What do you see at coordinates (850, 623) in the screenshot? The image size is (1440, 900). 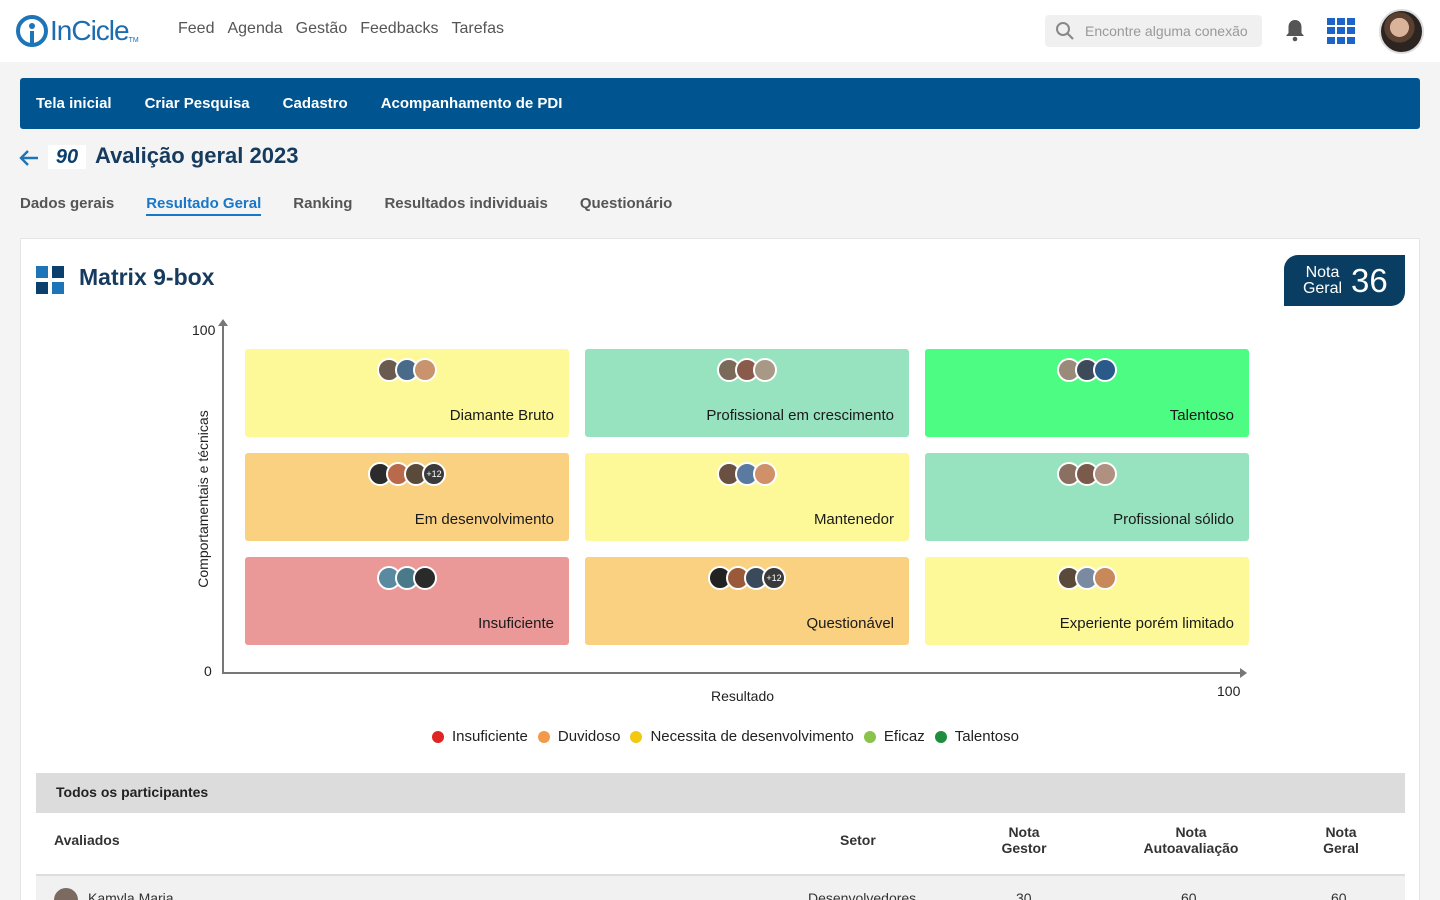 I see `matrix-box-label: Questionável` at bounding box center [850, 623].